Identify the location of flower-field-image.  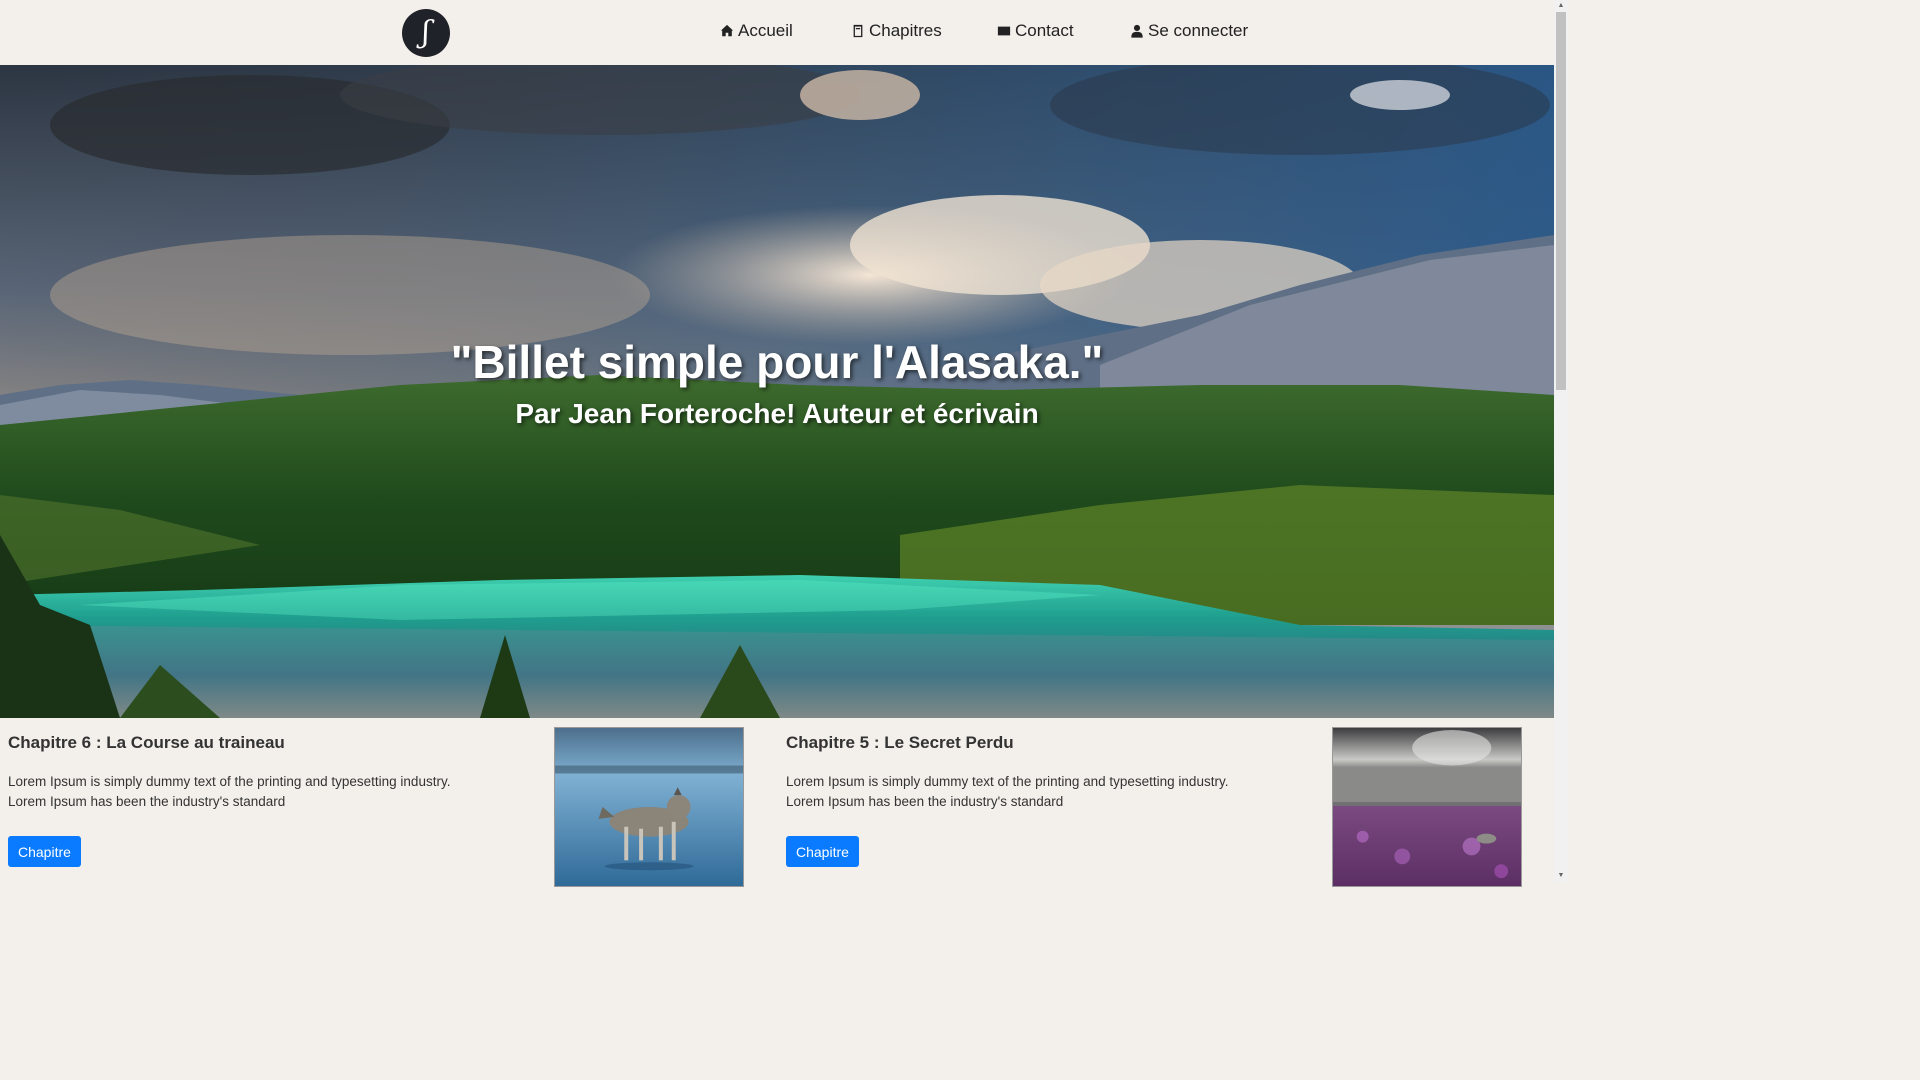
(1427, 807).